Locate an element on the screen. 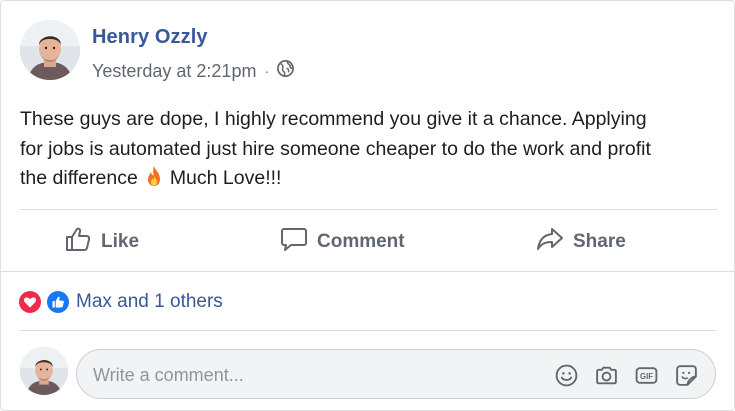 The width and height of the screenshot is (735, 411). author-name: Henry Ozzly is located at coordinates (150, 37).